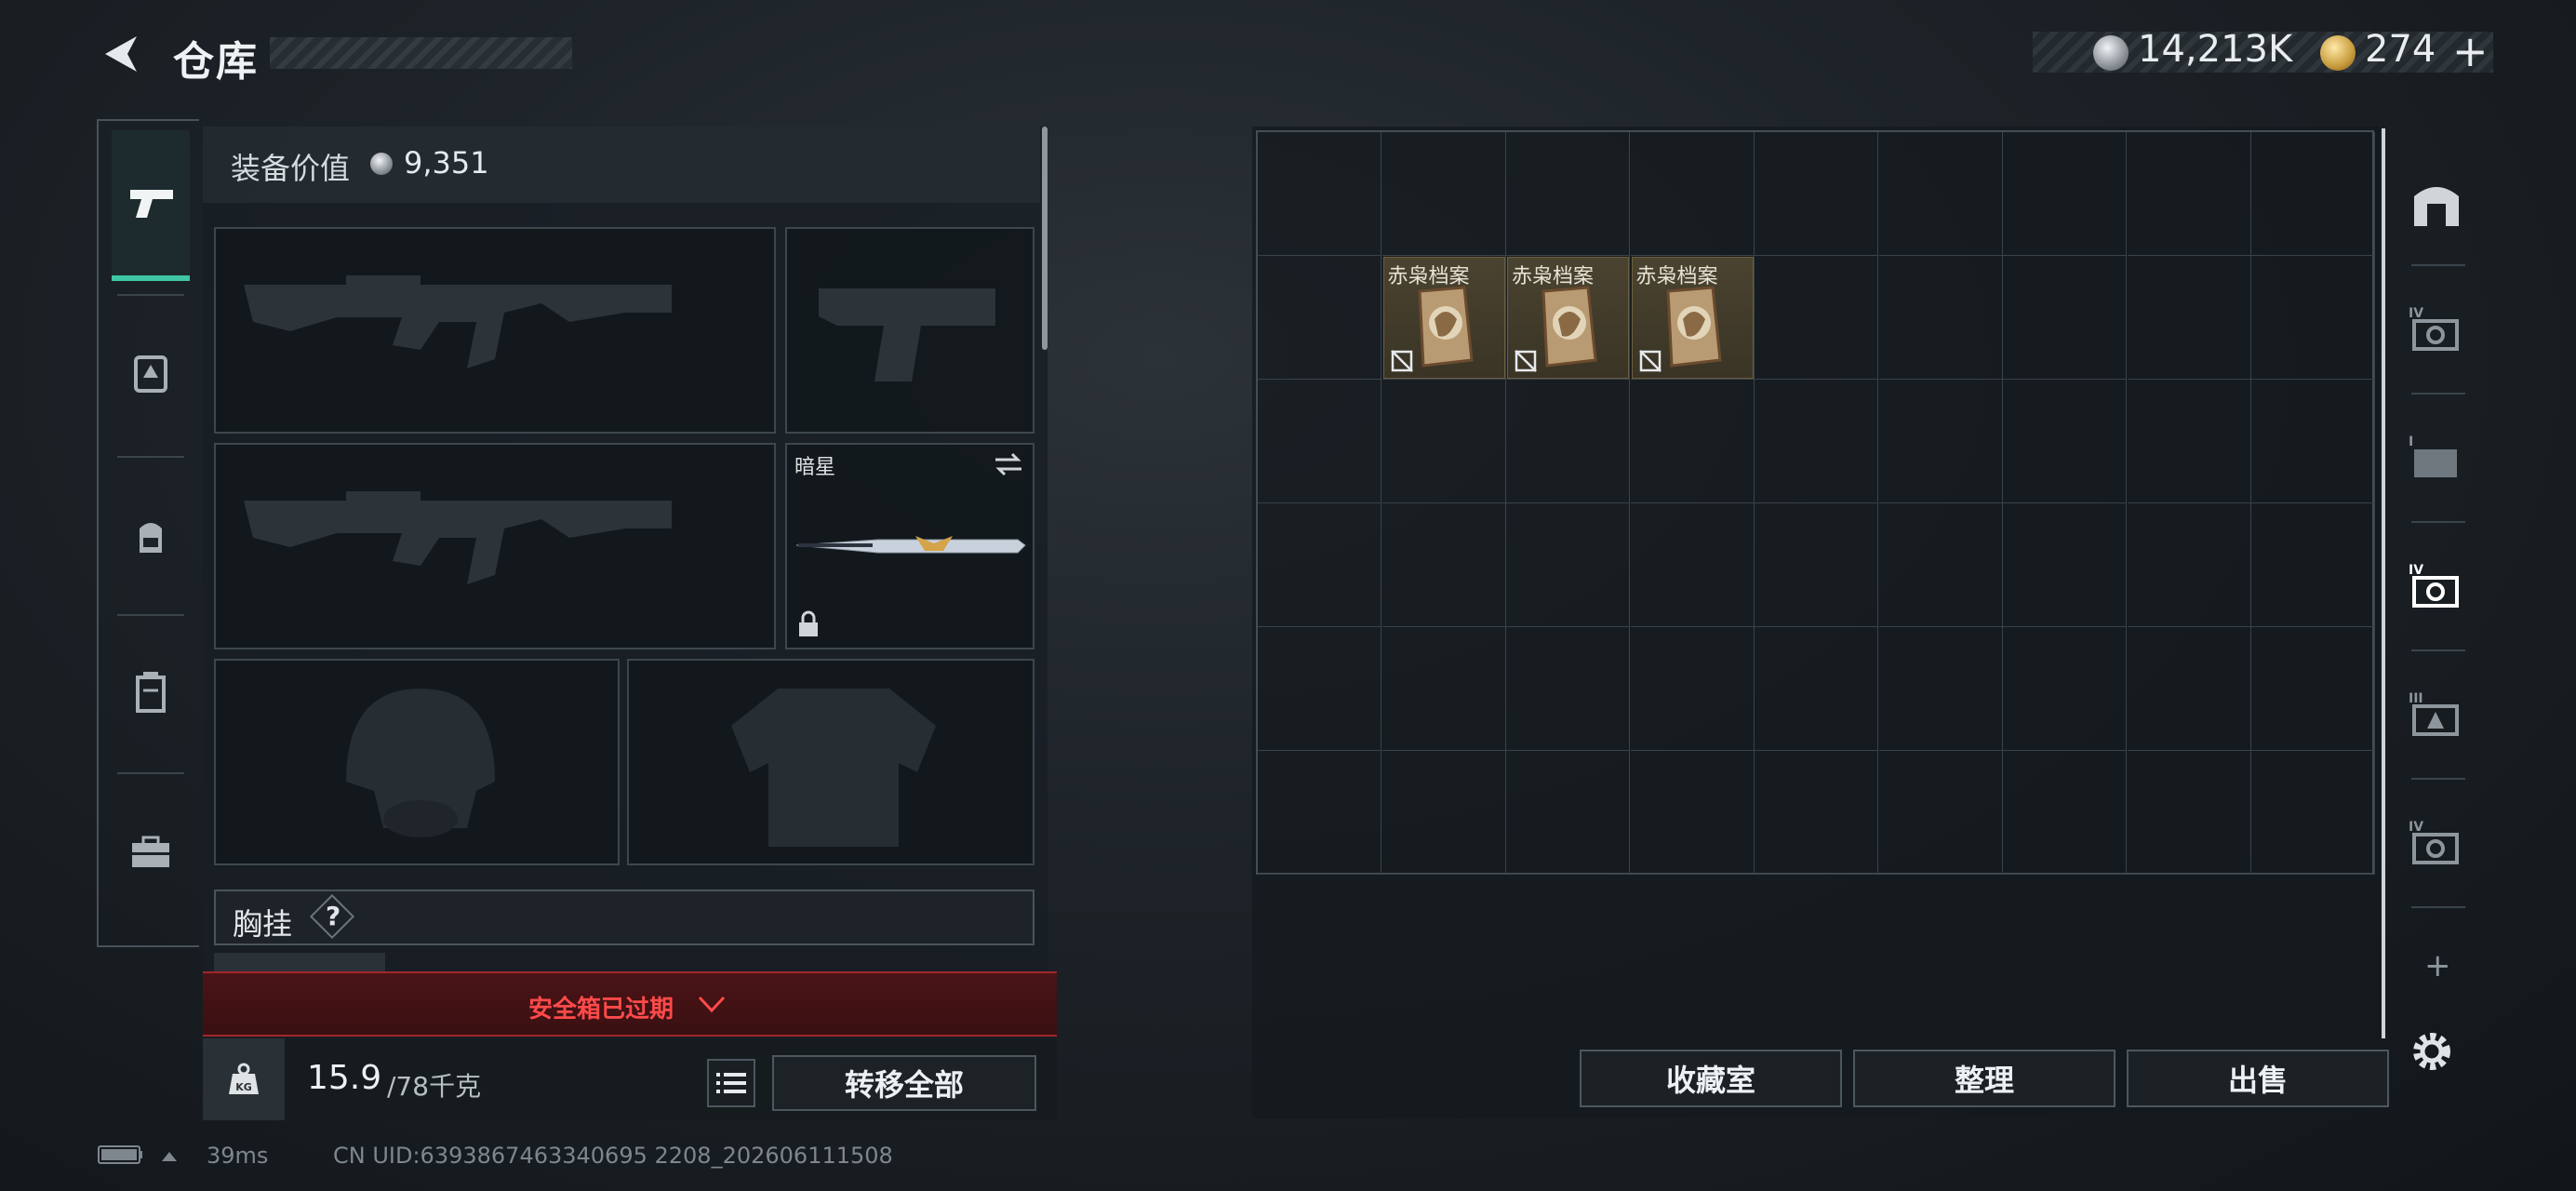  What do you see at coordinates (624, 917) in the screenshot?
I see `chest-rig-row: 胸挂 ?` at bounding box center [624, 917].